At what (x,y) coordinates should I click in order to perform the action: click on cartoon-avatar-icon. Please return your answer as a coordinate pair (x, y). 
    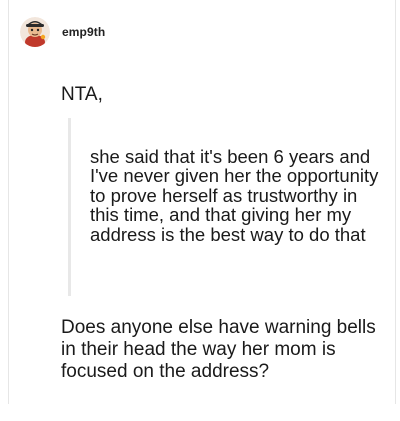
    Looking at the image, I should click on (35, 32).